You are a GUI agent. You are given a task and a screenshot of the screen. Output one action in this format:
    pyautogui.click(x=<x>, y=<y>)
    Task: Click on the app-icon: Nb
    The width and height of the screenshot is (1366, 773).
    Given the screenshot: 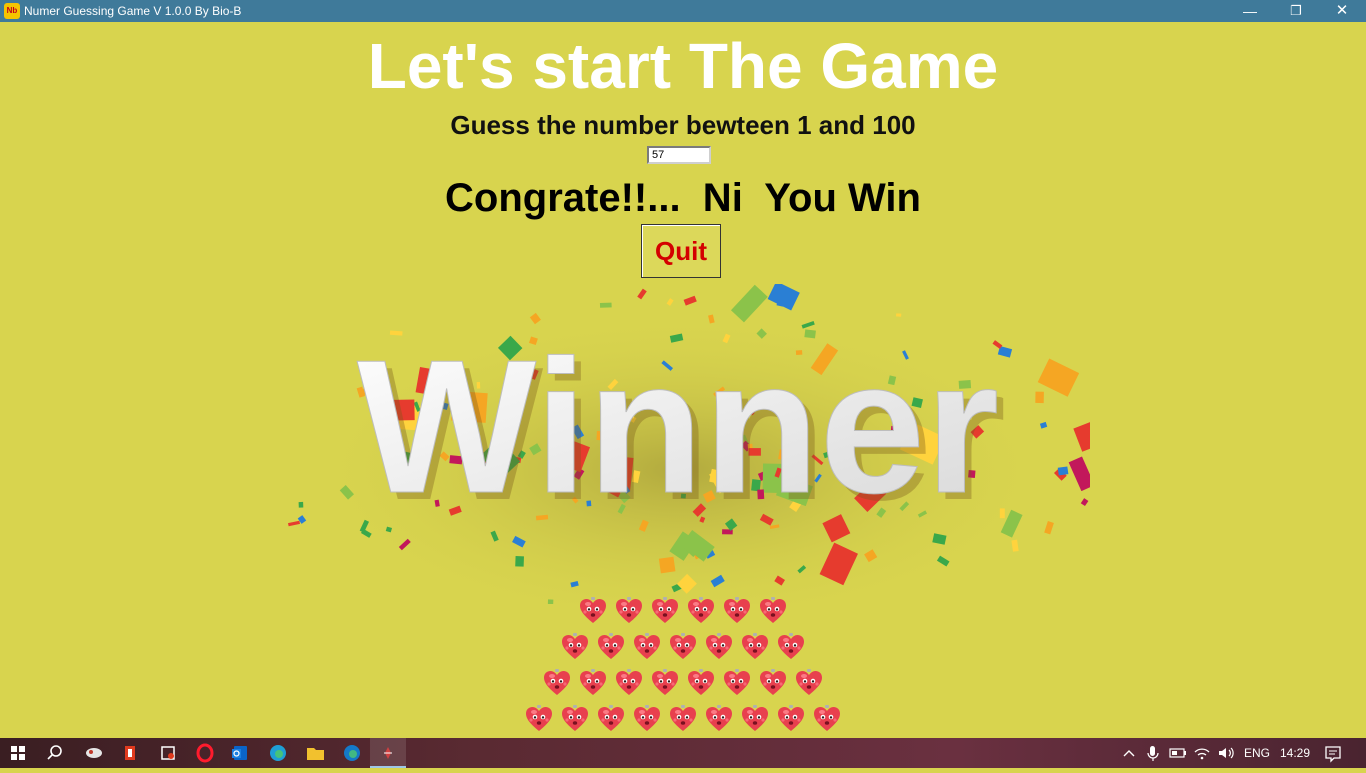 What is the action you would take?
    pyautogui.click(x=12, y=11)
    